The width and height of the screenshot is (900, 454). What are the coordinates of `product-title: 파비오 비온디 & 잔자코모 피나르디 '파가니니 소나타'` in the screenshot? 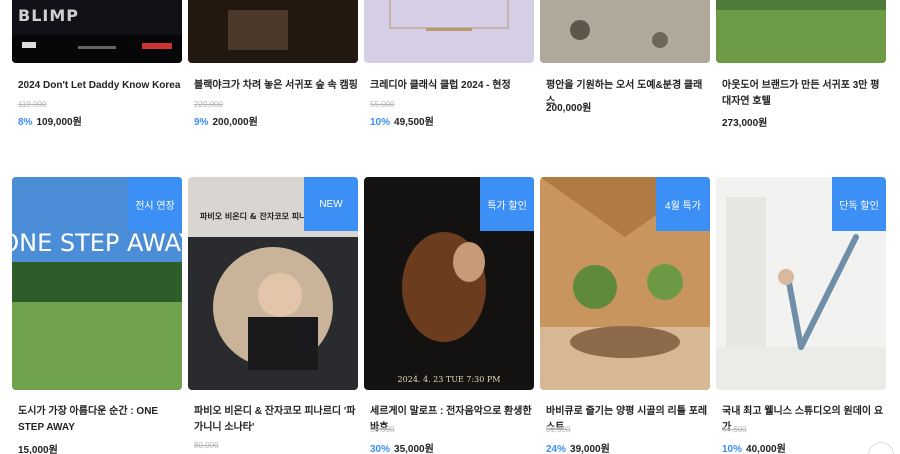 It's located at (276, 420).